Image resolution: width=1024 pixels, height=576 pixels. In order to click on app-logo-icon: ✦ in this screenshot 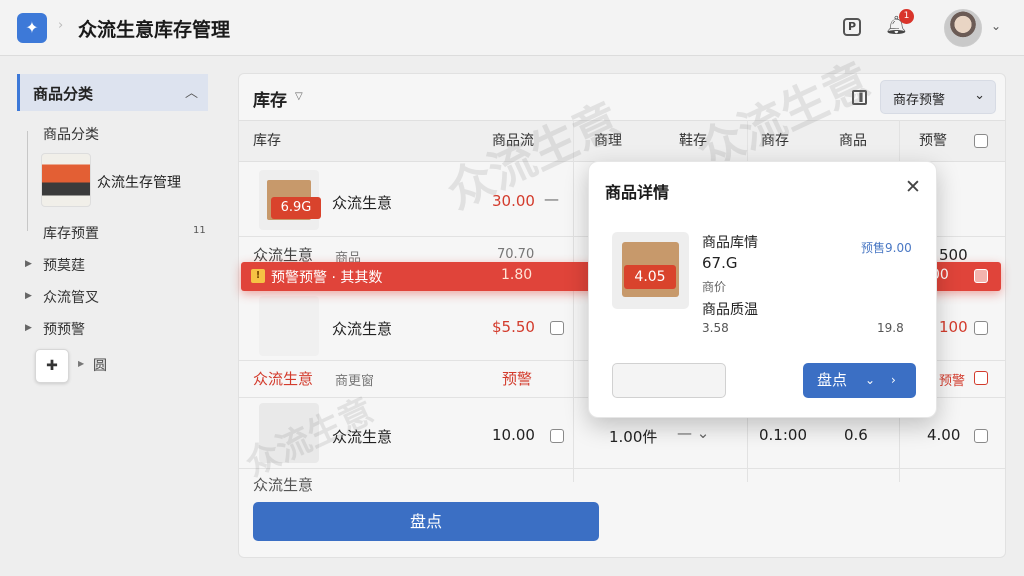, I will do `click(32, 28)`.